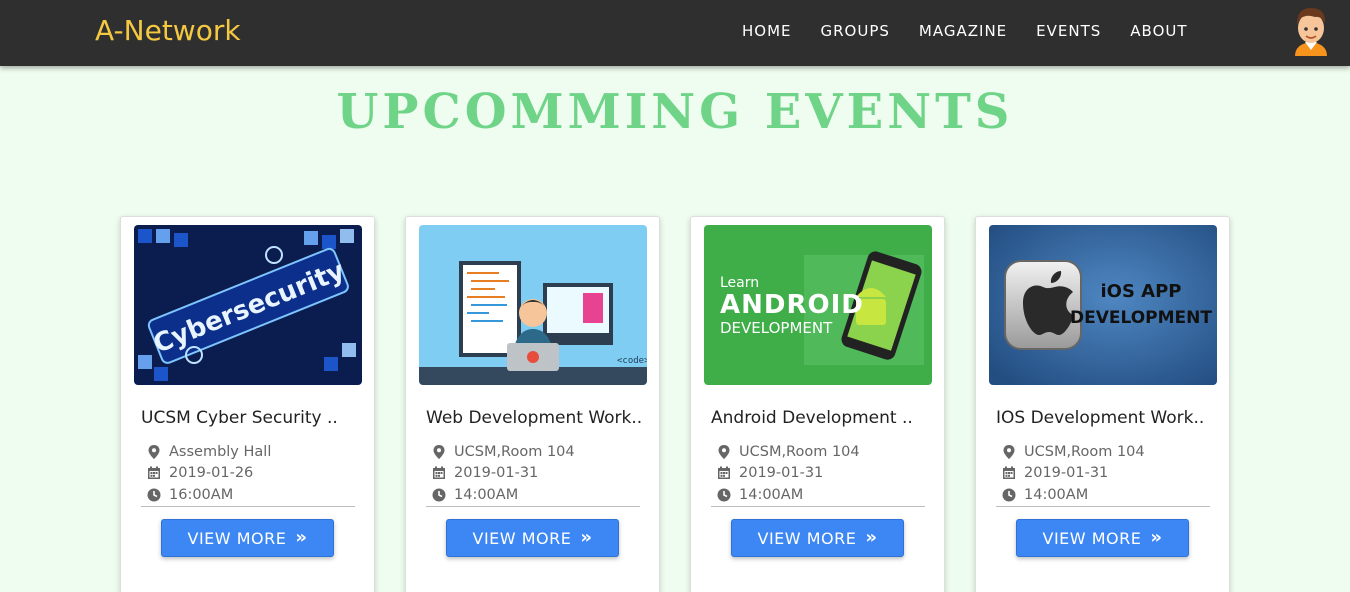 This screenshot has width=1350, height=592. I want to click on event-title: Web Development Work.., so click(534, 418).